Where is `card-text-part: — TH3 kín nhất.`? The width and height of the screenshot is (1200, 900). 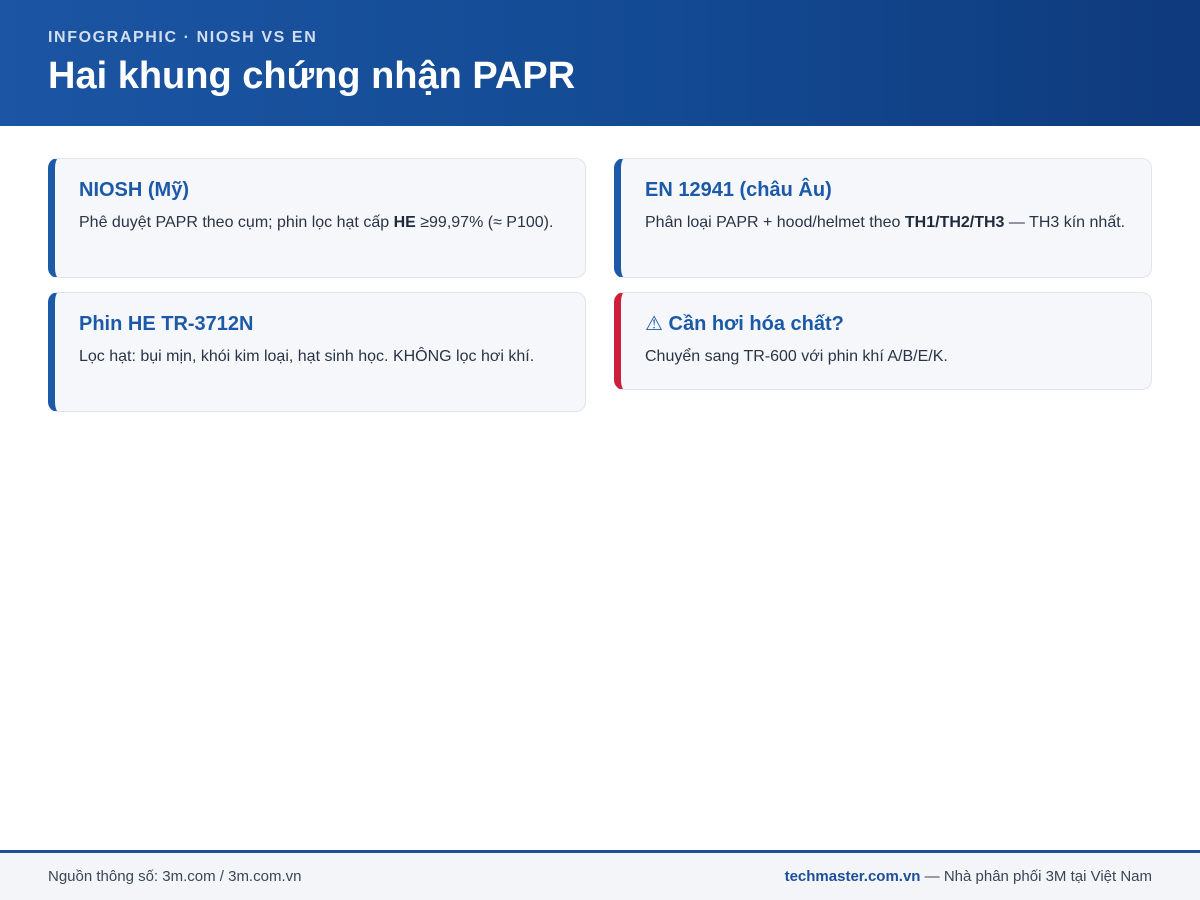 card-text-part: — TH3 kín nhất. is located at coordinates (1065, 222).